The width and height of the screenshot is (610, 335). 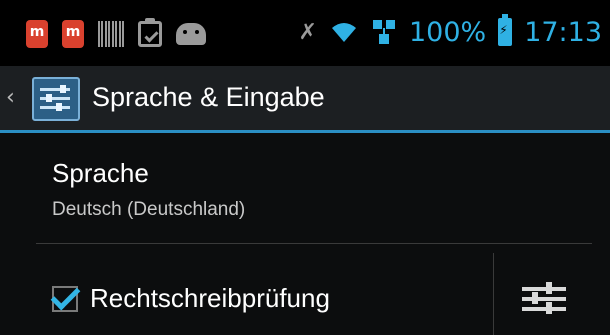 I want to click on battery-charging-icon, so click(x=505, y=30).